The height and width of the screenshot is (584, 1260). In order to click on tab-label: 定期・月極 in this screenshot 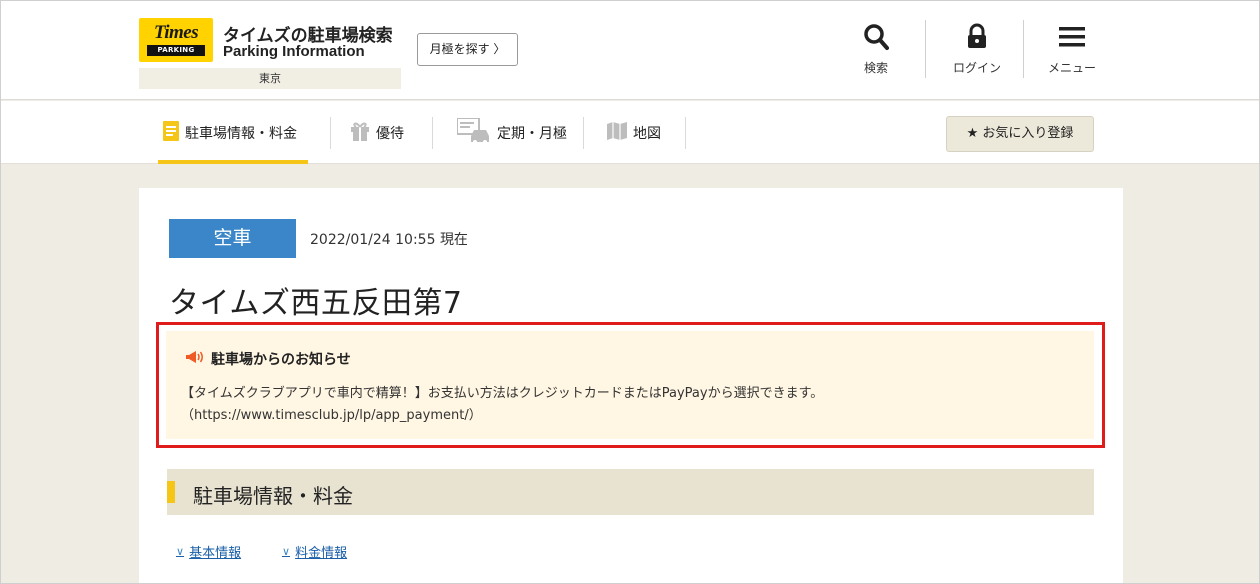, I will do `click(532, 133)`.